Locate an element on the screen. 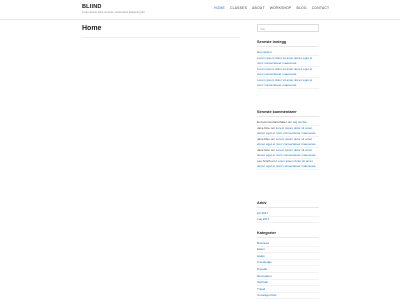 This screenshot has height=300, width=400. list-item: Knowledge is located at coordinates (288, 263).